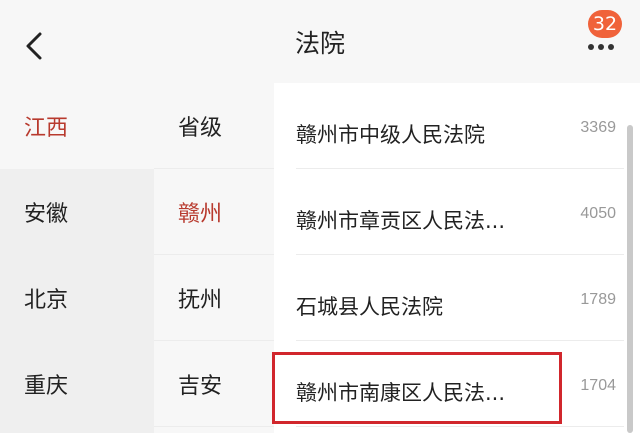  What do you see at coordinates (214, 126) in the screenshot?
I see `city-item-provincial: 省级` at bounding box center [214, 126].